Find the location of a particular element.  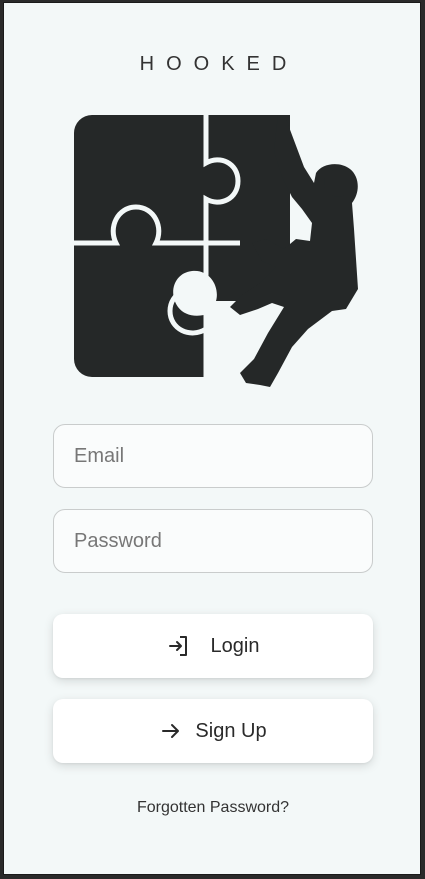

login-button: Login is located at coordinates (213, 646).